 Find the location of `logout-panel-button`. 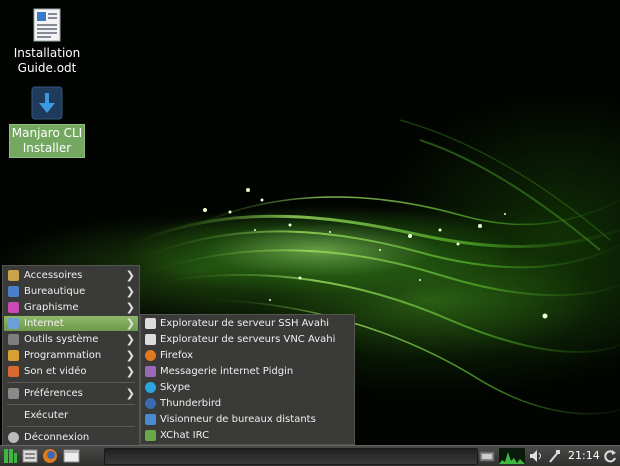

logout-panel-button is located at coordinates (610, 456).